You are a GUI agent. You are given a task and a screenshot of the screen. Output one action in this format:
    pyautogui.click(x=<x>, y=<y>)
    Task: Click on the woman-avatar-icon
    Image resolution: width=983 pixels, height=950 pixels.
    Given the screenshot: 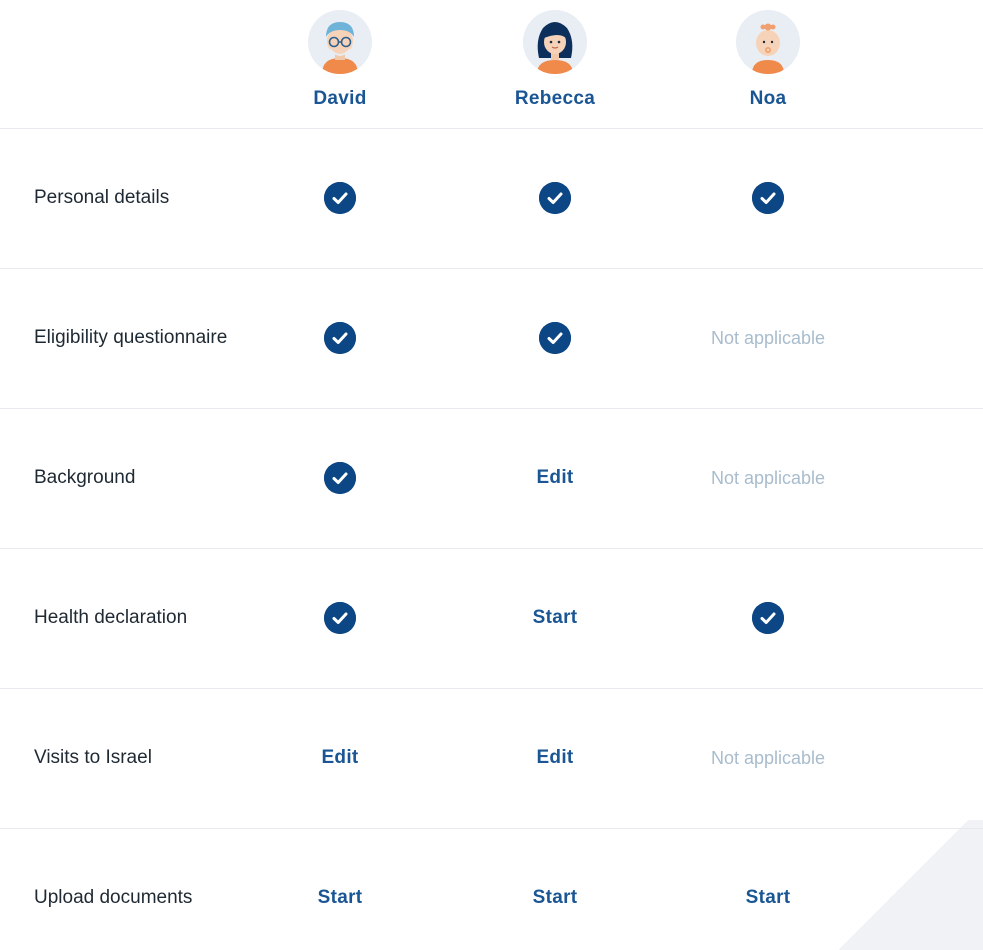 What is the action you would take?
    pyautogui.click(x=555, y=42)
    